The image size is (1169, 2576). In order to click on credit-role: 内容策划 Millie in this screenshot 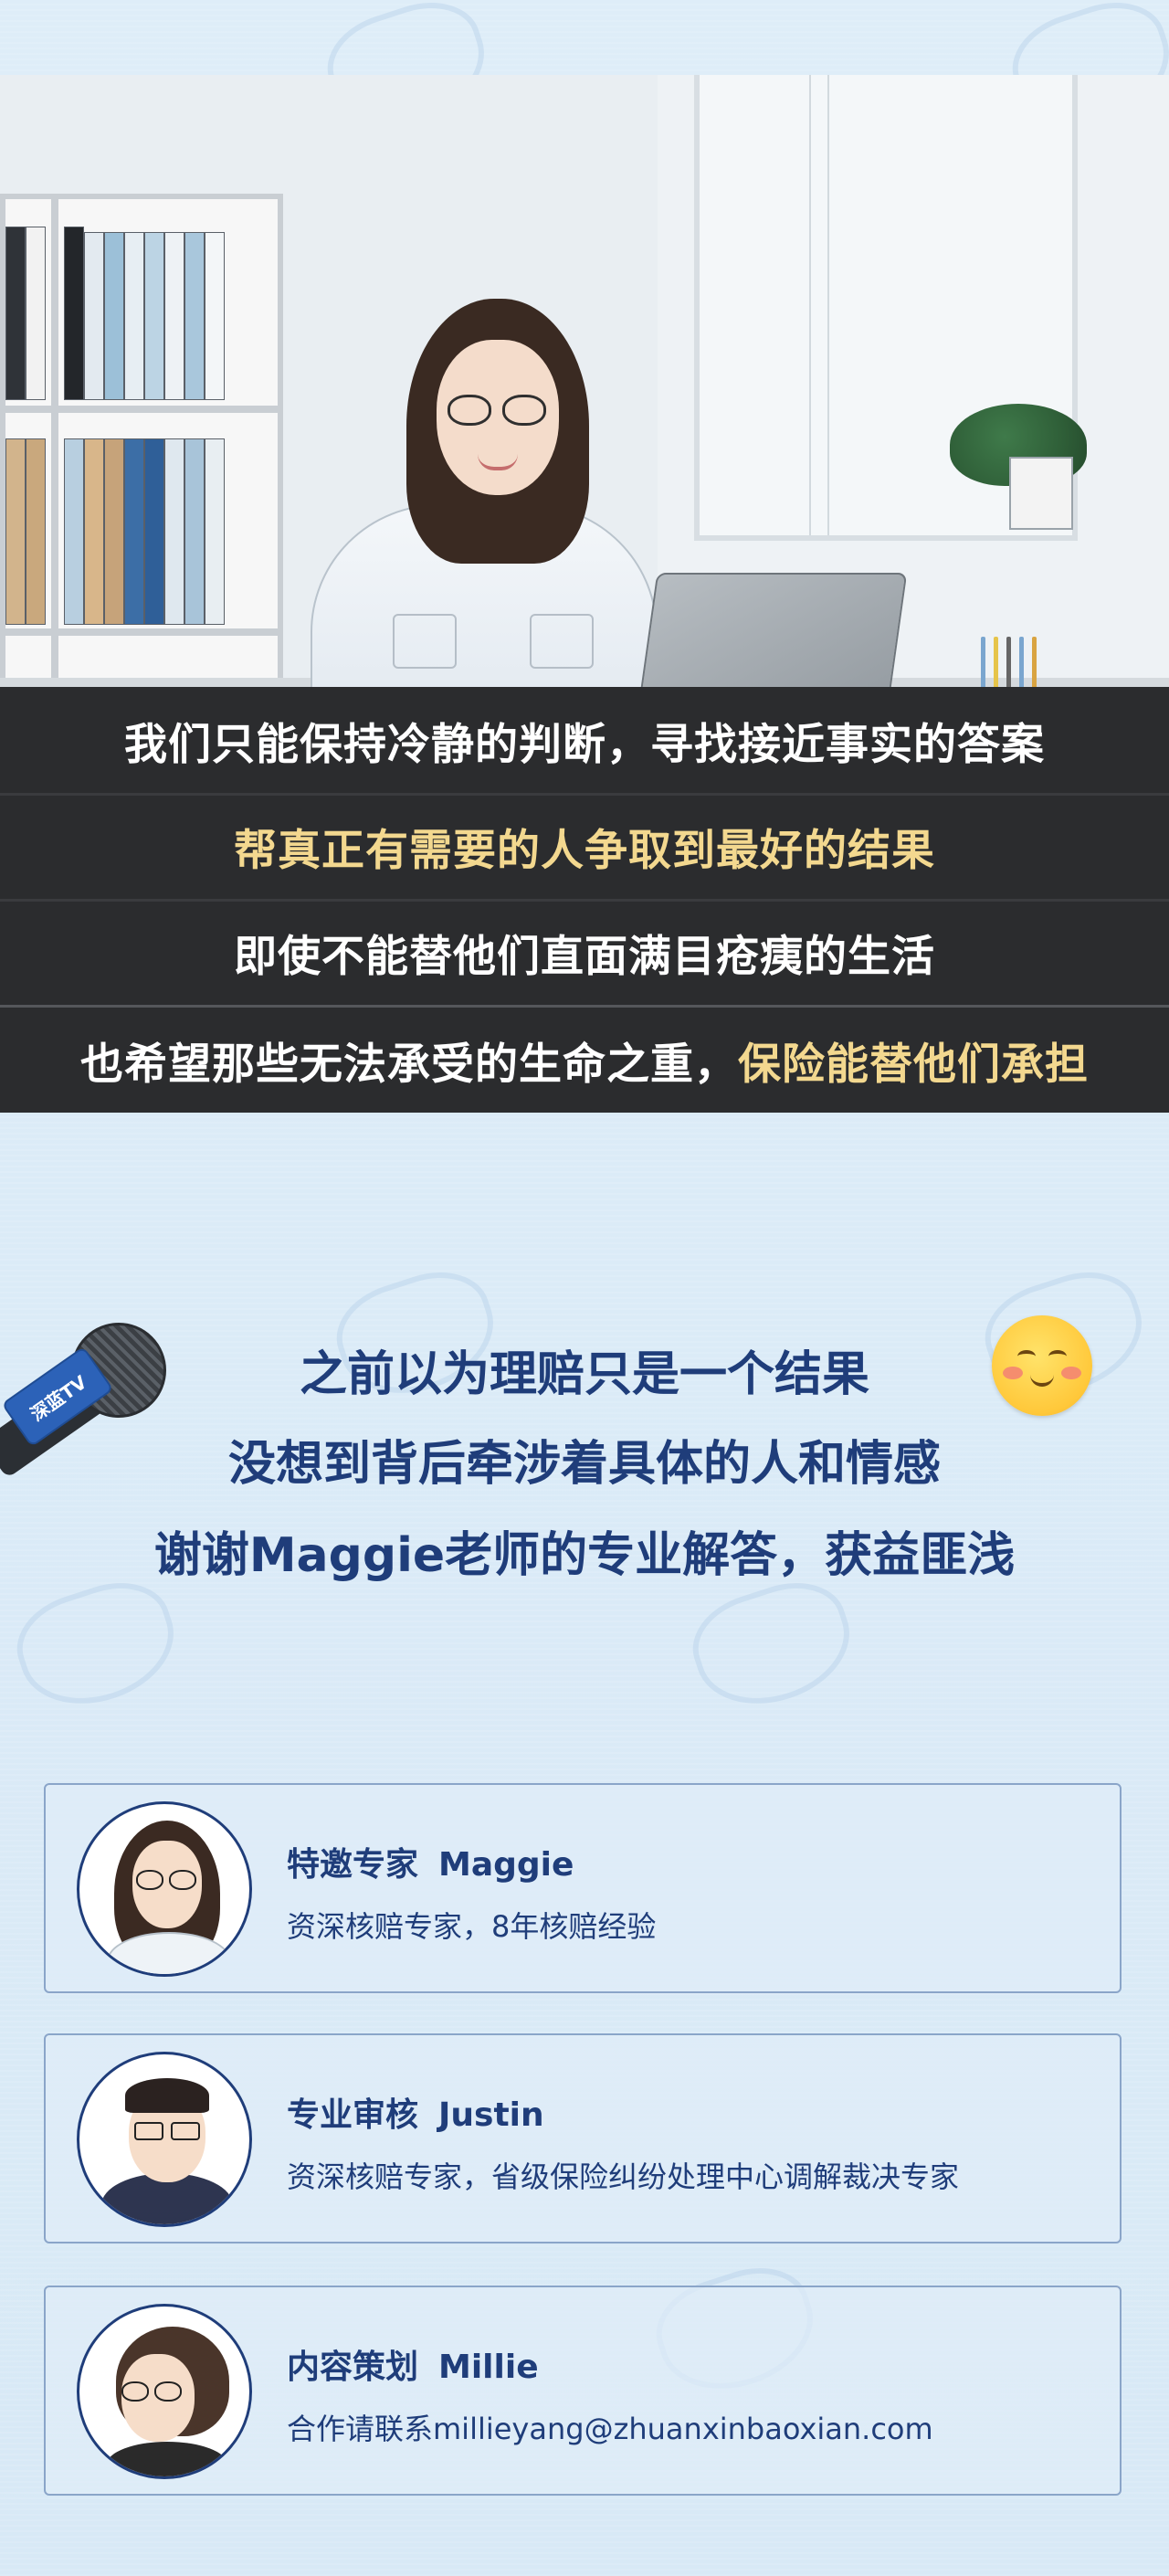, I will do `click(413, 2364)`.